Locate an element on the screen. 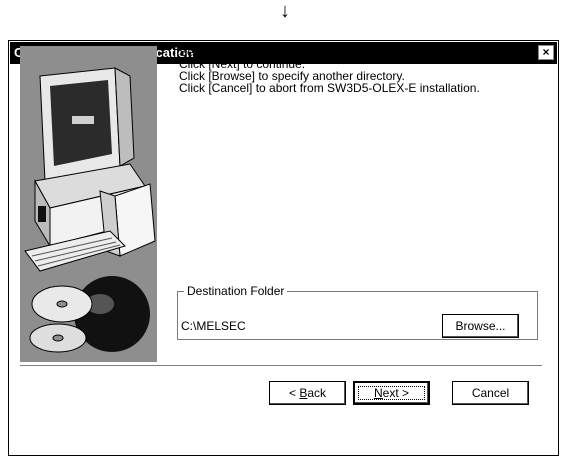  back-button: < Back is located at coordinates (307, 393).